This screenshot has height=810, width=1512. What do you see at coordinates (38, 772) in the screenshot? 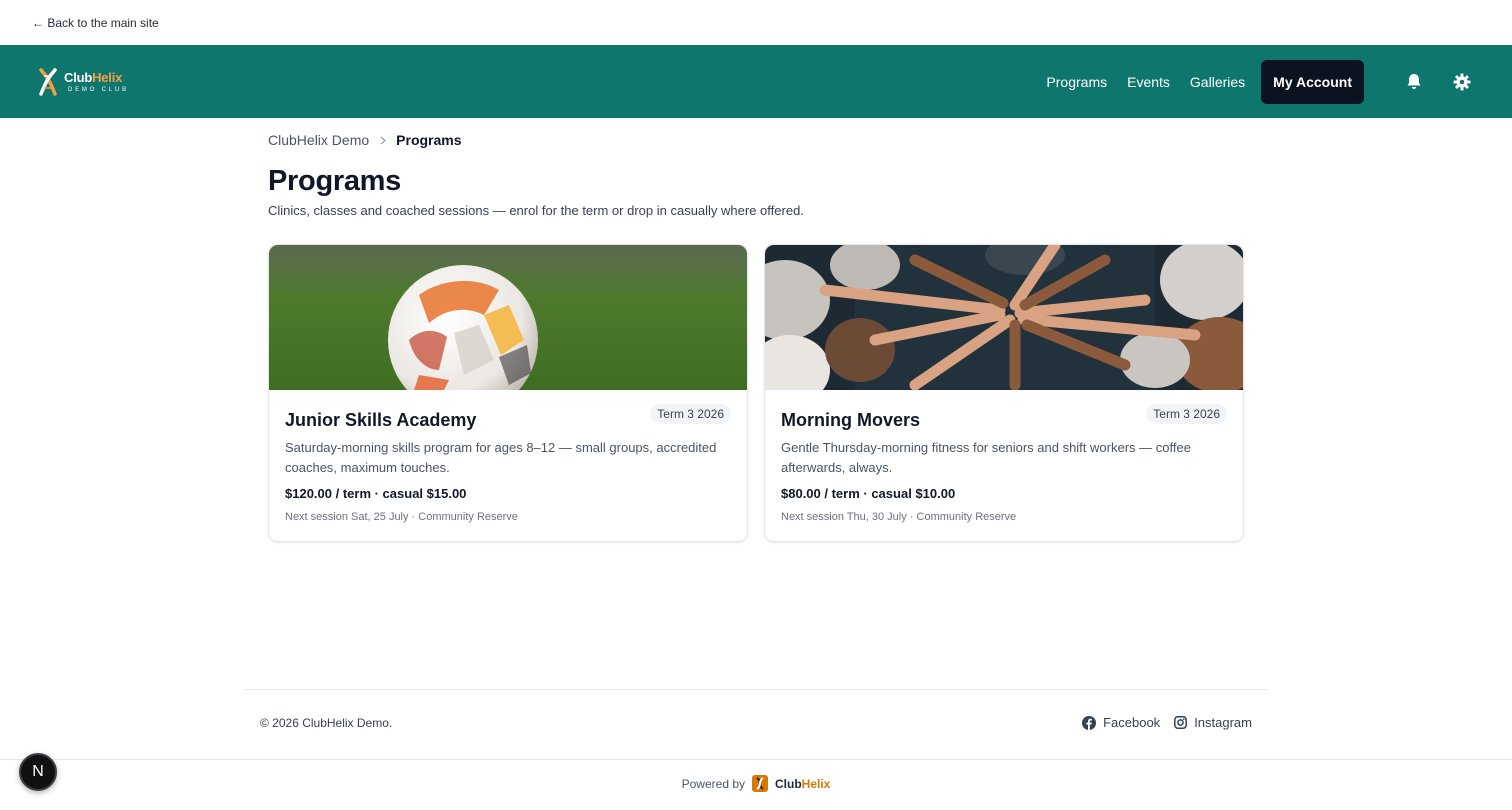
I see `dev-tools-badge: N` at bounding box center [38, 772].